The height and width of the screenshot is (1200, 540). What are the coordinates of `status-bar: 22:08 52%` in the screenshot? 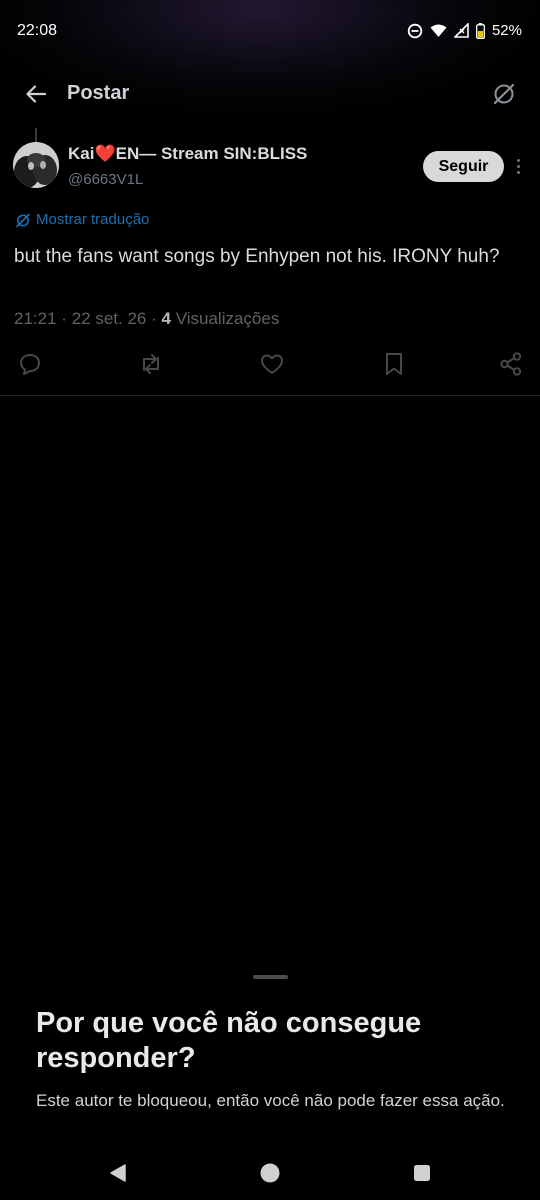 It's located at (270, 33).